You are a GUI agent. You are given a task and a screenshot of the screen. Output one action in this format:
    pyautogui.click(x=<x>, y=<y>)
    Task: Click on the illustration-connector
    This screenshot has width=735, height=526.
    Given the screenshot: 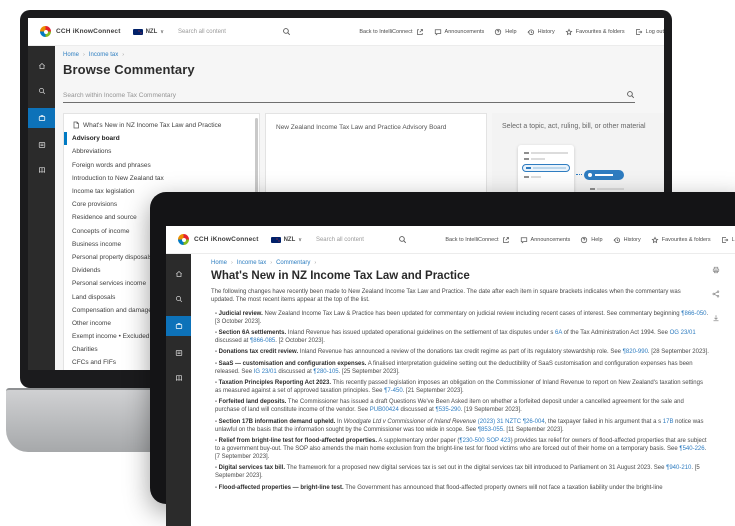 What is the action you would take?
    pyautogui.click(x=579, y=174)
    